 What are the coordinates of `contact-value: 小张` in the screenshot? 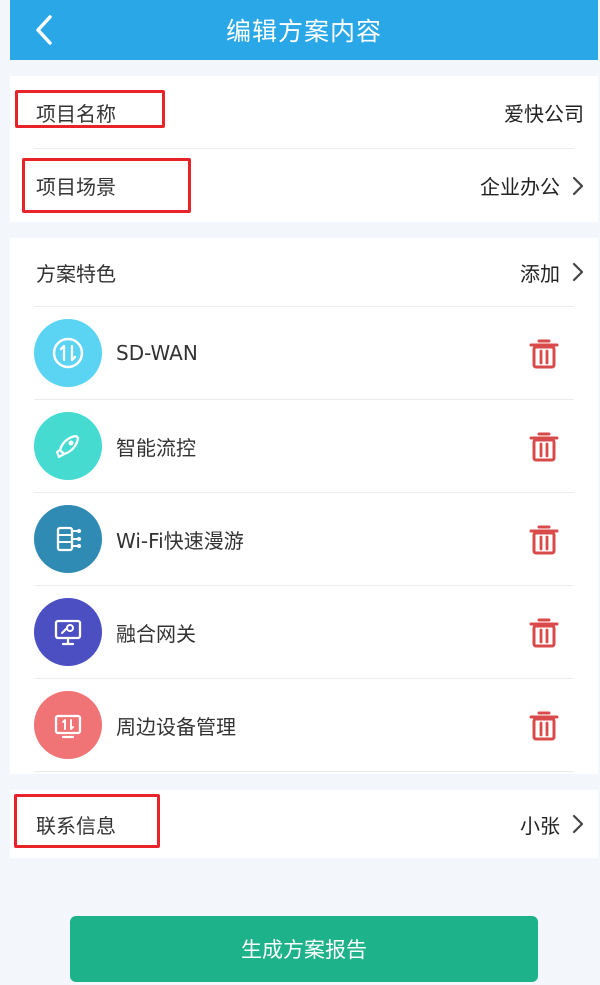 It's located at (552, 824).